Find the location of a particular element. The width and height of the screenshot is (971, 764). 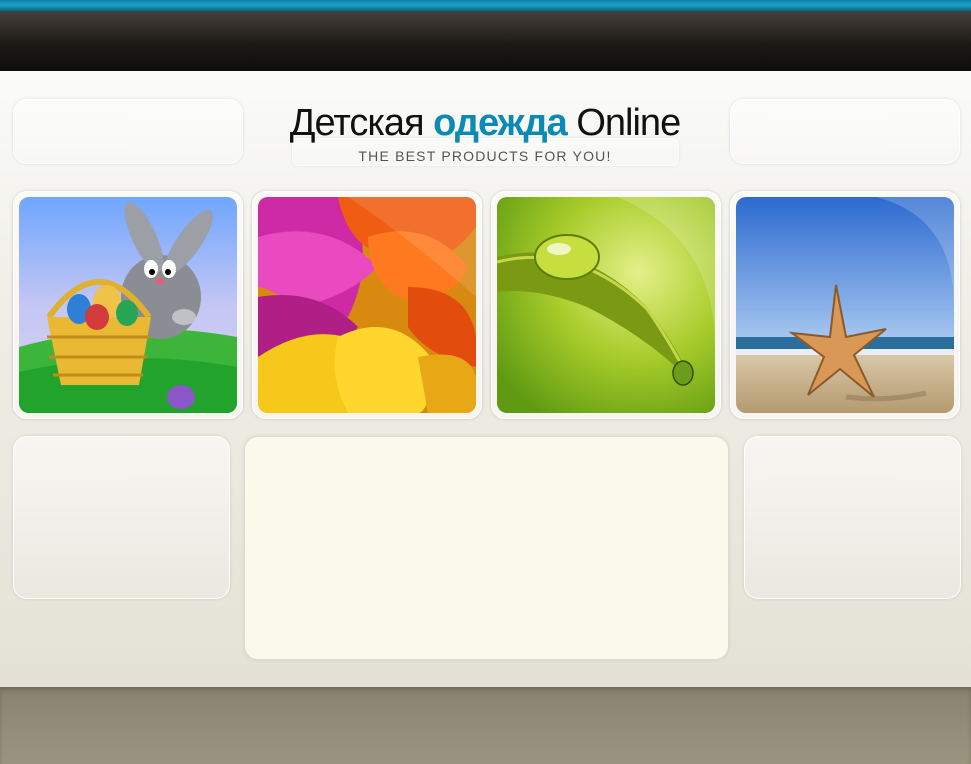

left-sidebar-panel is located at coordinates (121, 517).